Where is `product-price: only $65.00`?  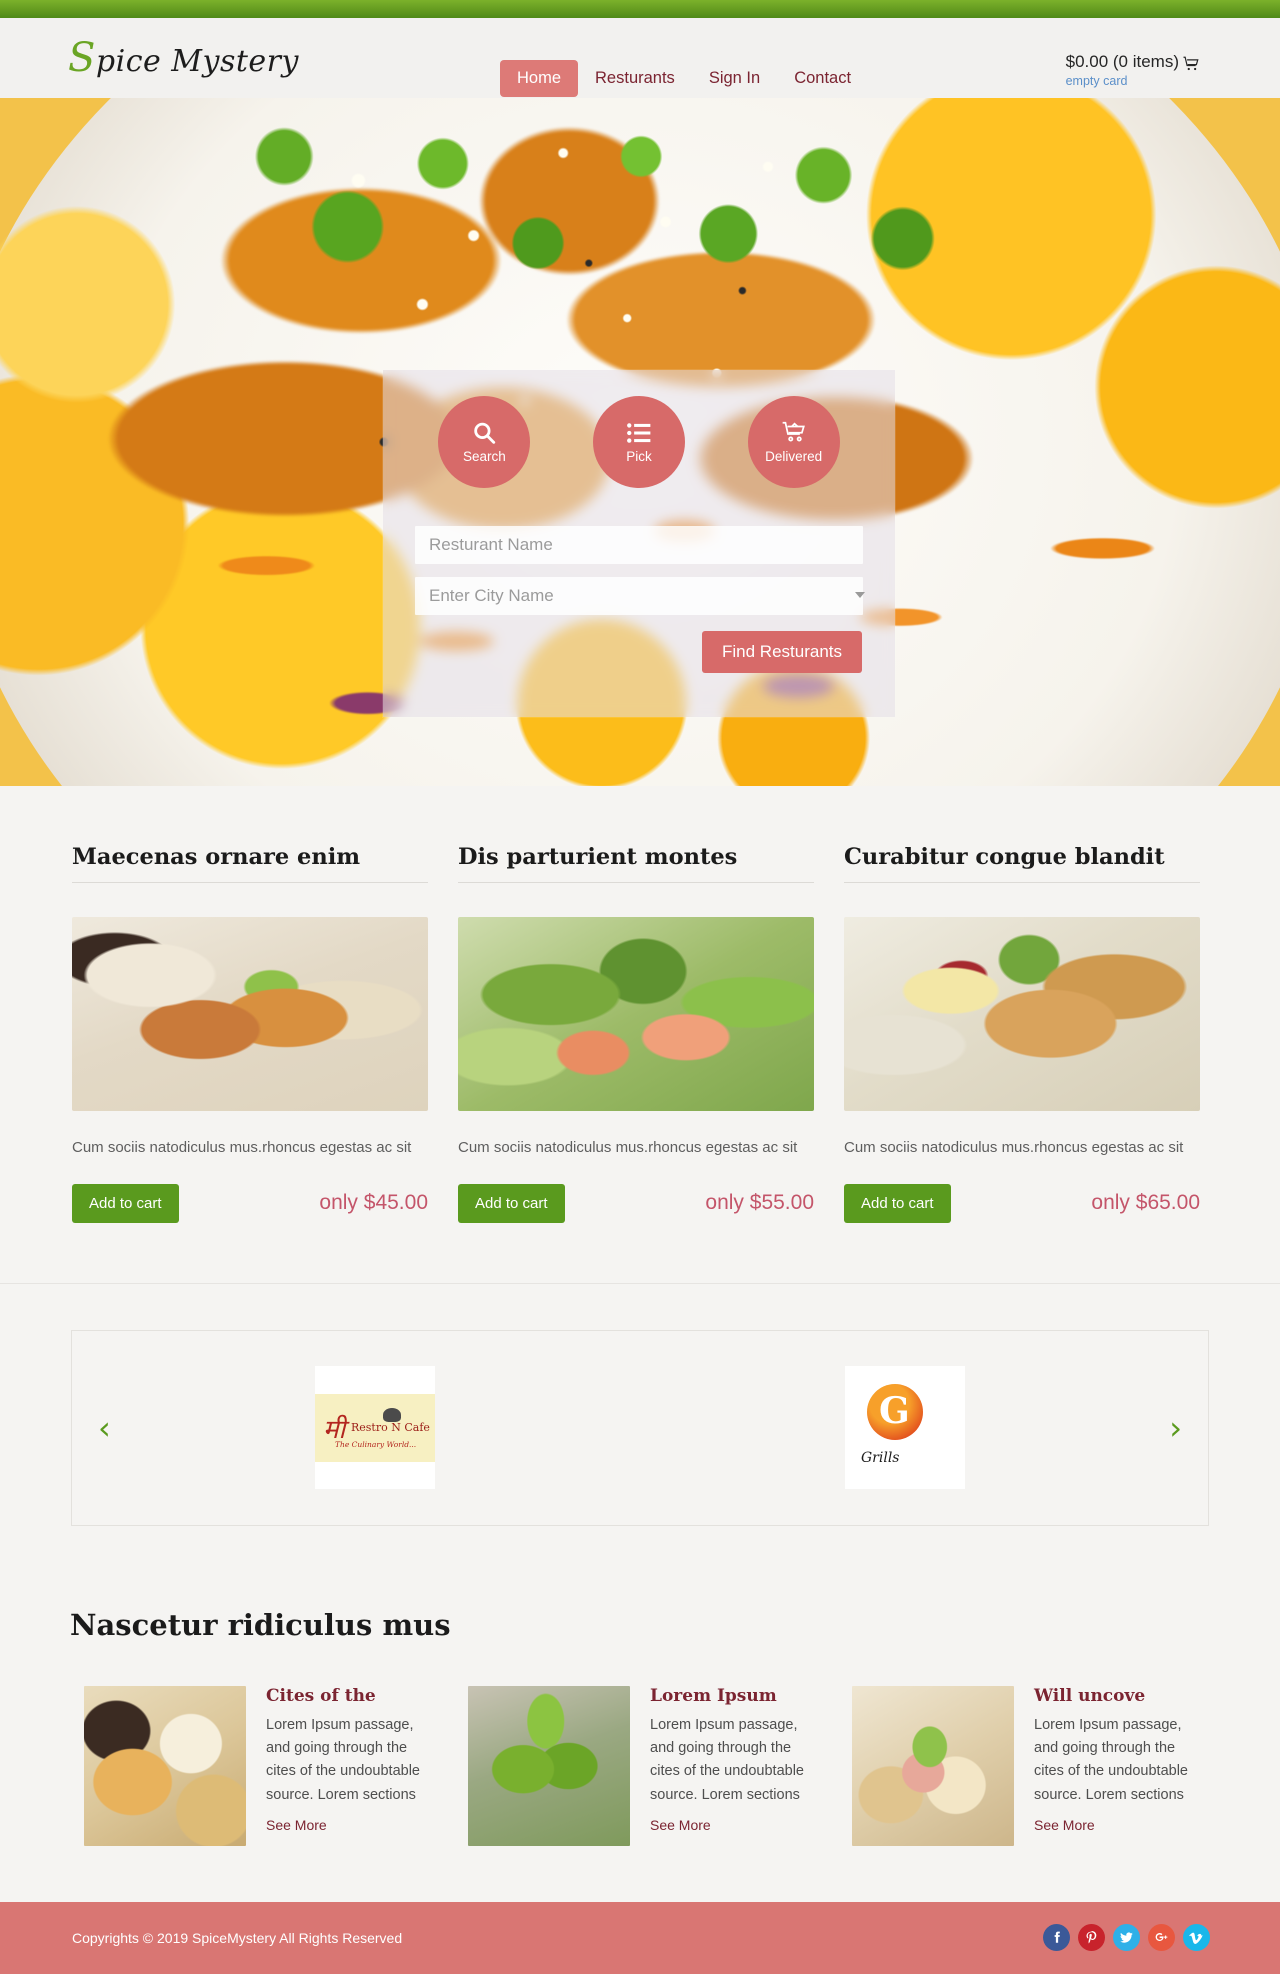
product-price: only $65.00 is located at coordinates (1145, 1202).